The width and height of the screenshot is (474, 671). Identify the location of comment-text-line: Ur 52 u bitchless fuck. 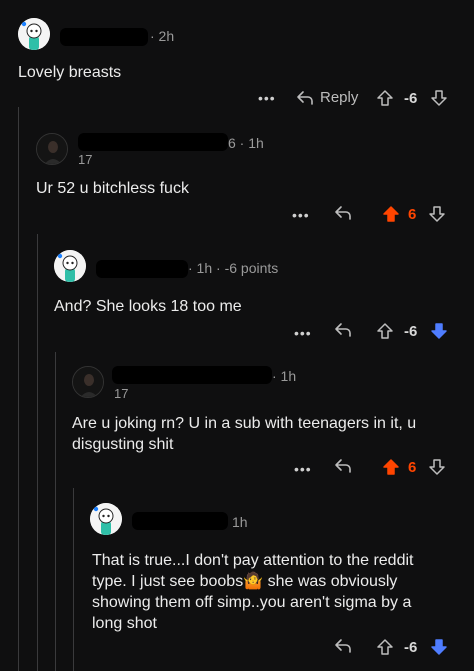
(112, 188).